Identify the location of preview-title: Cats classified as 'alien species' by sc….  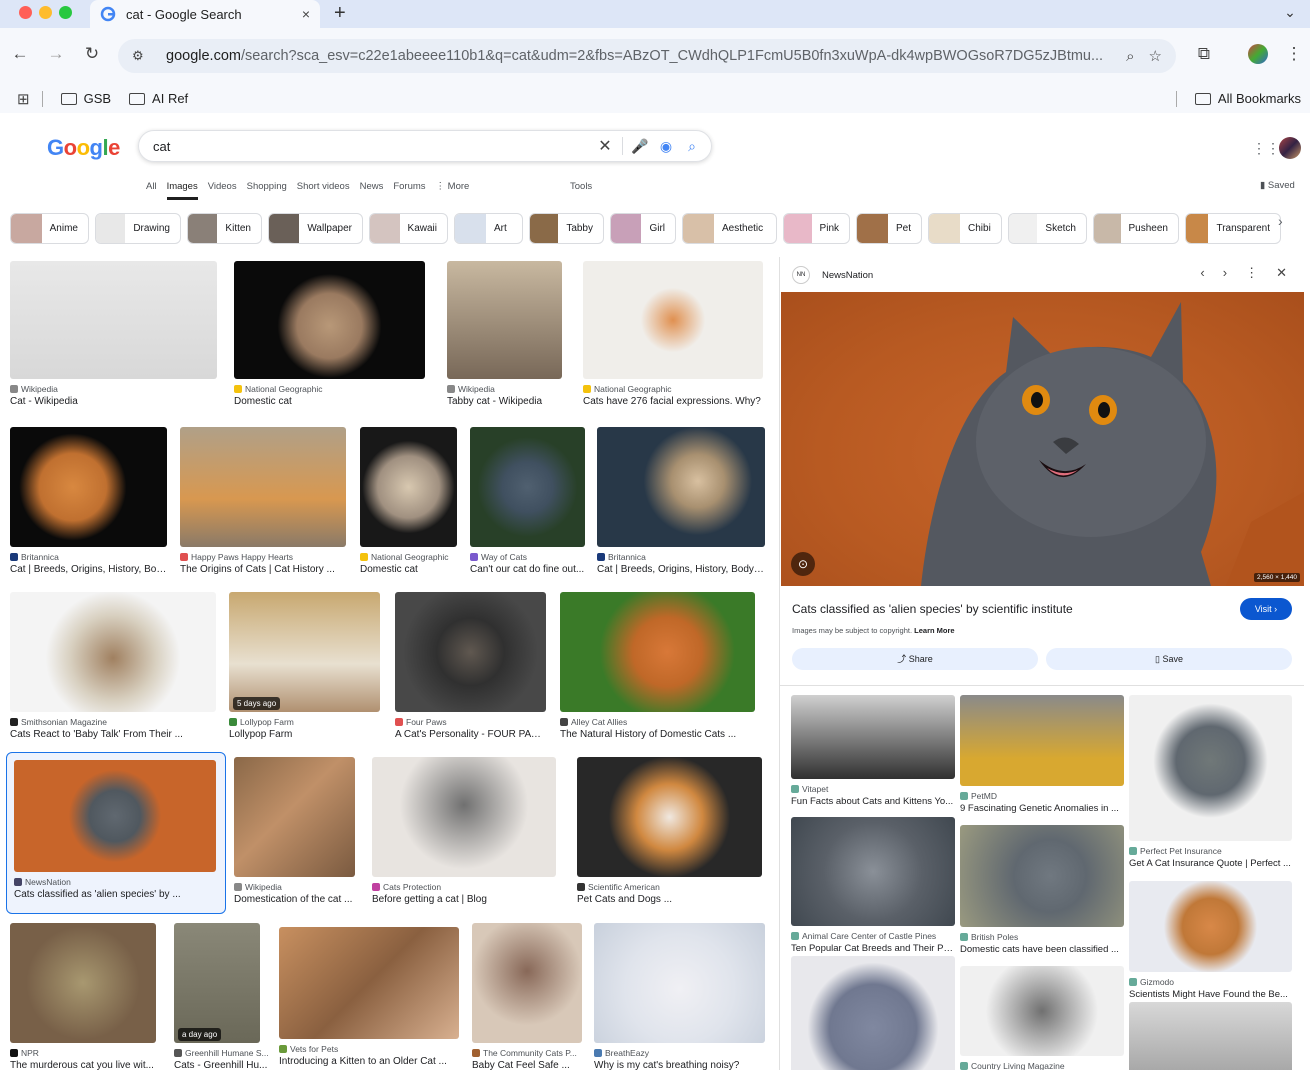
(932, 609).